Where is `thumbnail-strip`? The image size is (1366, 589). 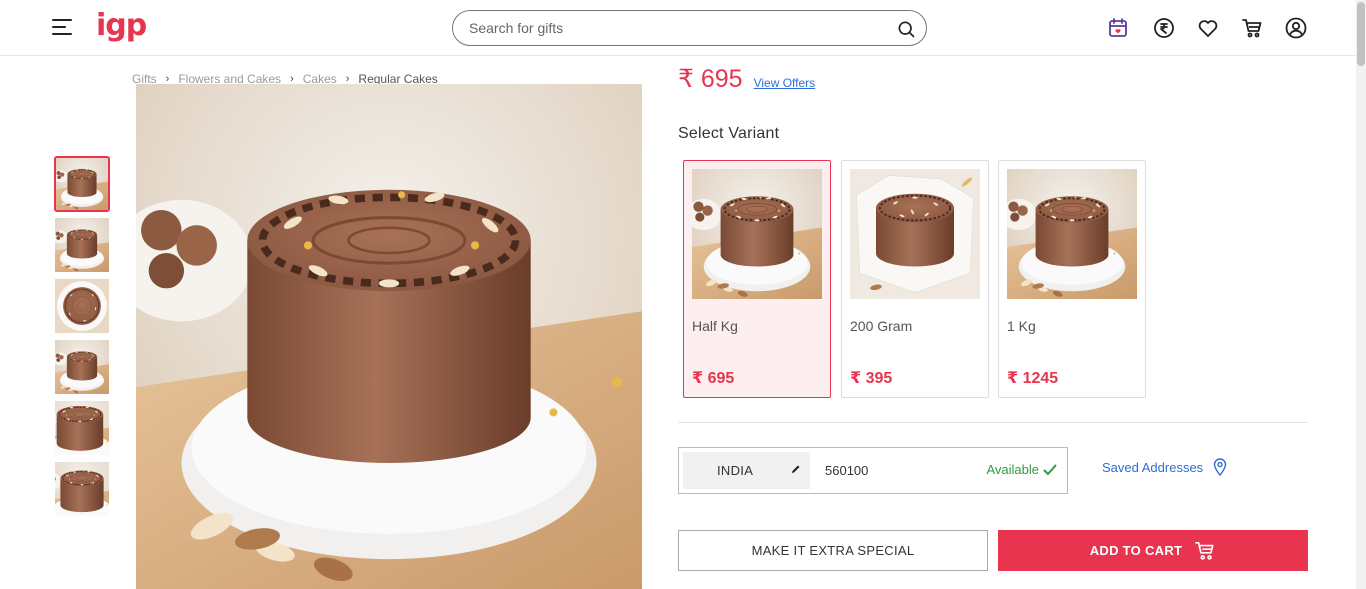 thumbnail-strip is located at coordinates (82, 339).